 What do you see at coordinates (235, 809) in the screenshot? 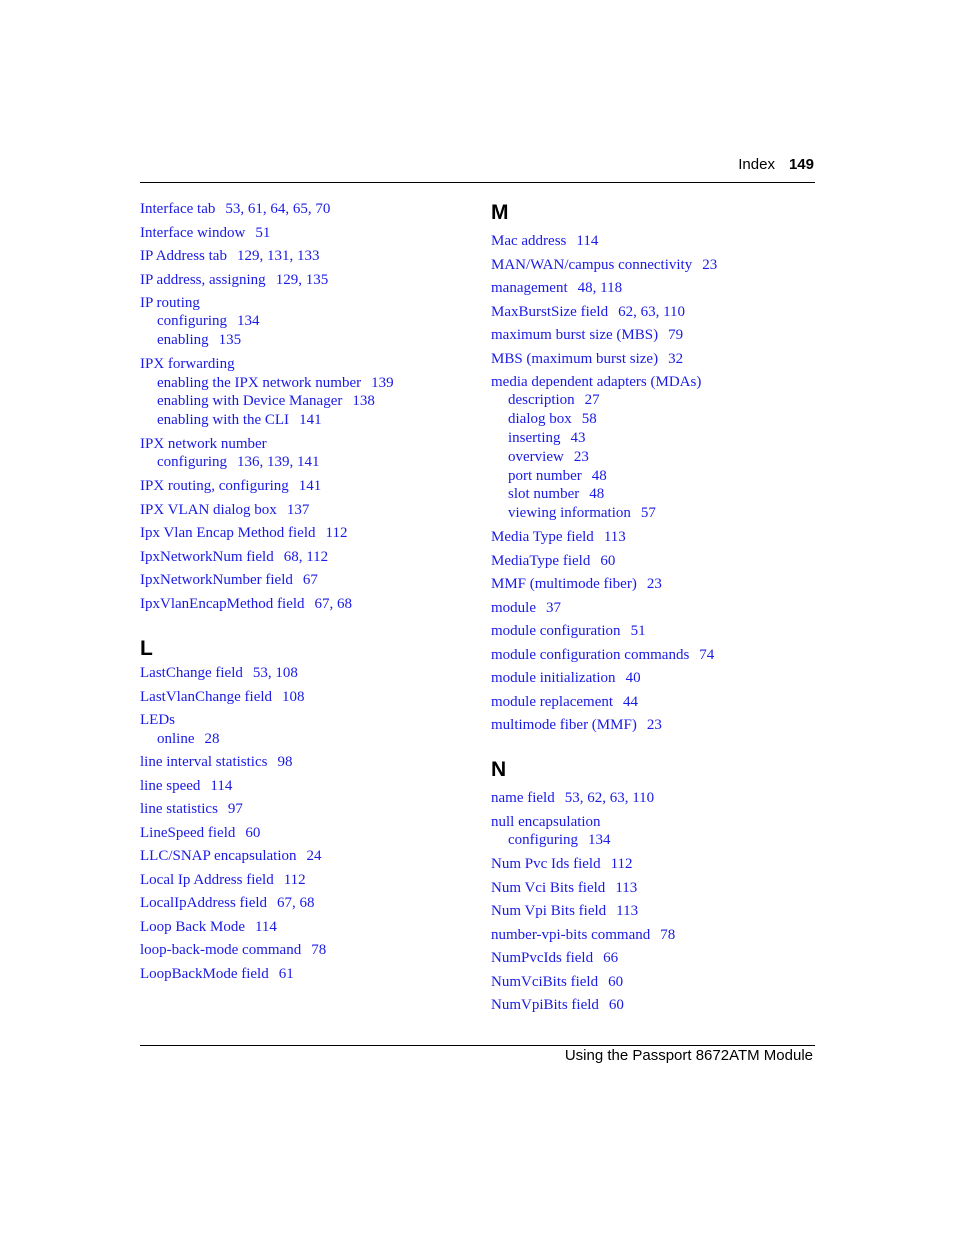
I see `index-page-refs: 97` at bounding box center [235, 809].